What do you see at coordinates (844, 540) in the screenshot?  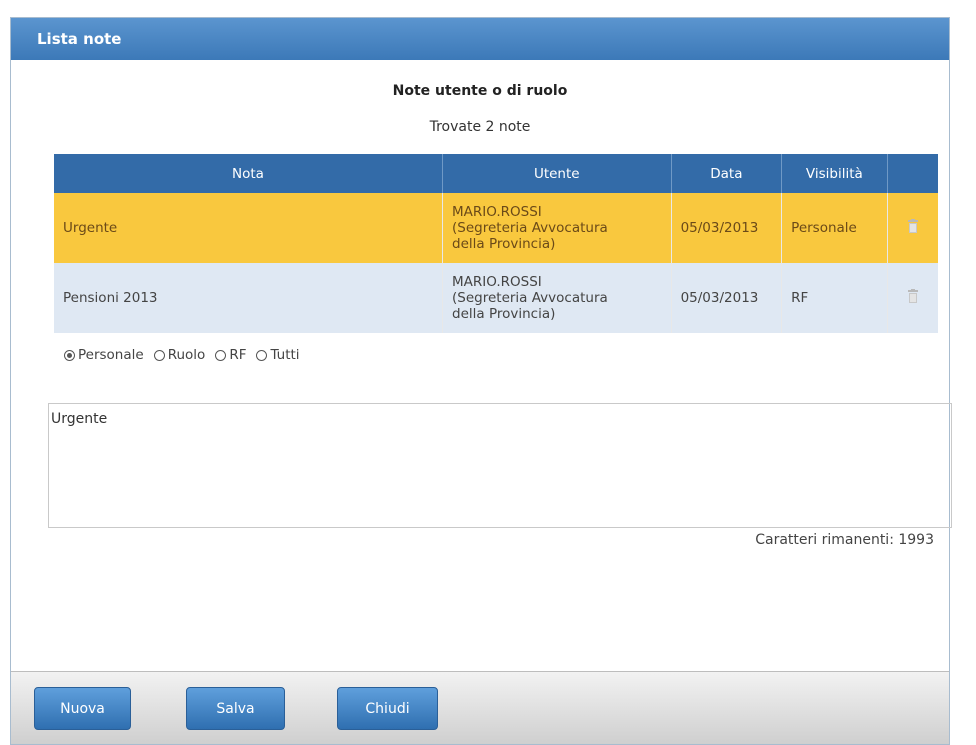 I see `remaining-characters: Caratteri rimanenti: 1993` at bounding box center [844, 540].